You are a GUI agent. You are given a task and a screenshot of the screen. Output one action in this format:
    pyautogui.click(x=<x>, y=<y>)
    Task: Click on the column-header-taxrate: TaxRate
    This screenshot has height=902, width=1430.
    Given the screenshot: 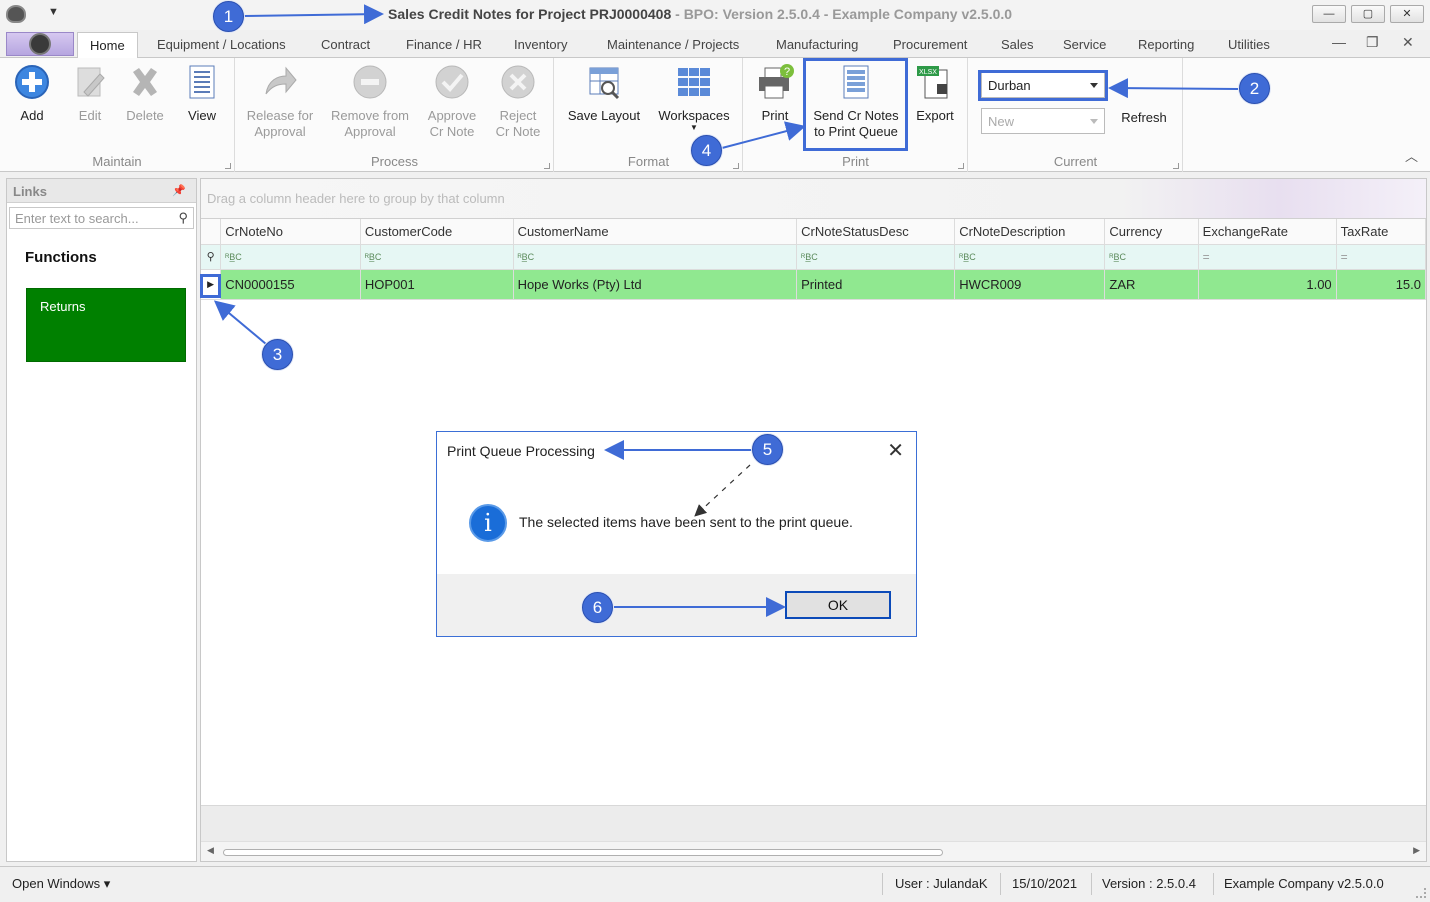 What is the action you would take?
    pyautogui.click(x=1381, y=232)
    